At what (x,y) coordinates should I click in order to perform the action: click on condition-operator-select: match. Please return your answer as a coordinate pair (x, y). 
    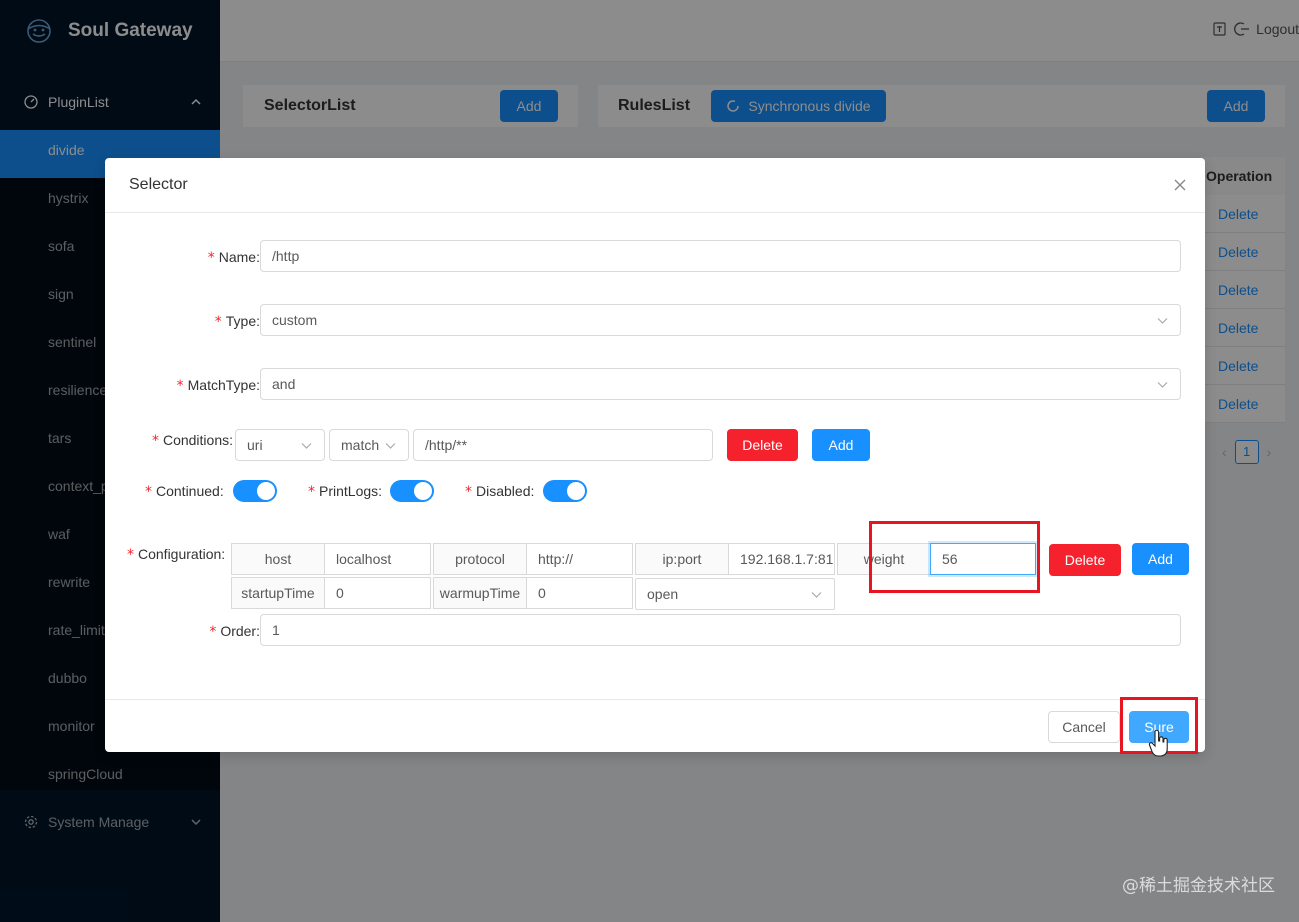
    Looking at the image, I should click on (369, 445).